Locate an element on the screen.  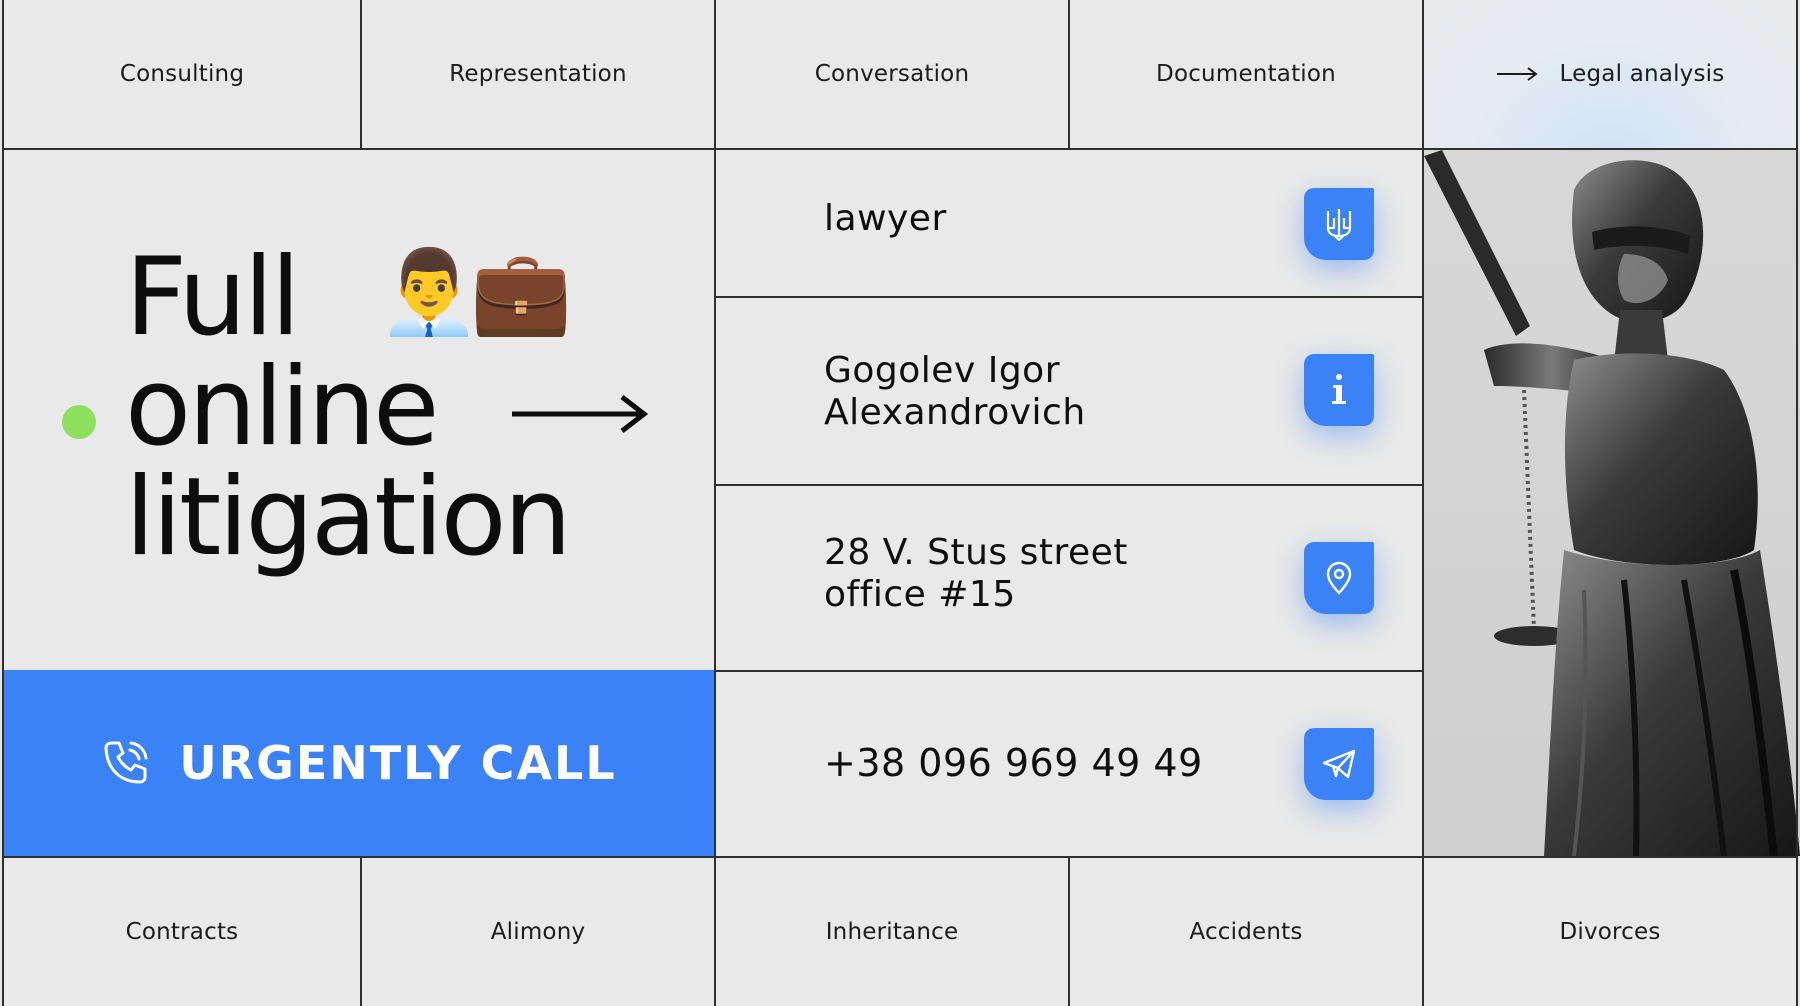
briefcase-emoji-icon: 💼 is located at coordinates (521, 292).